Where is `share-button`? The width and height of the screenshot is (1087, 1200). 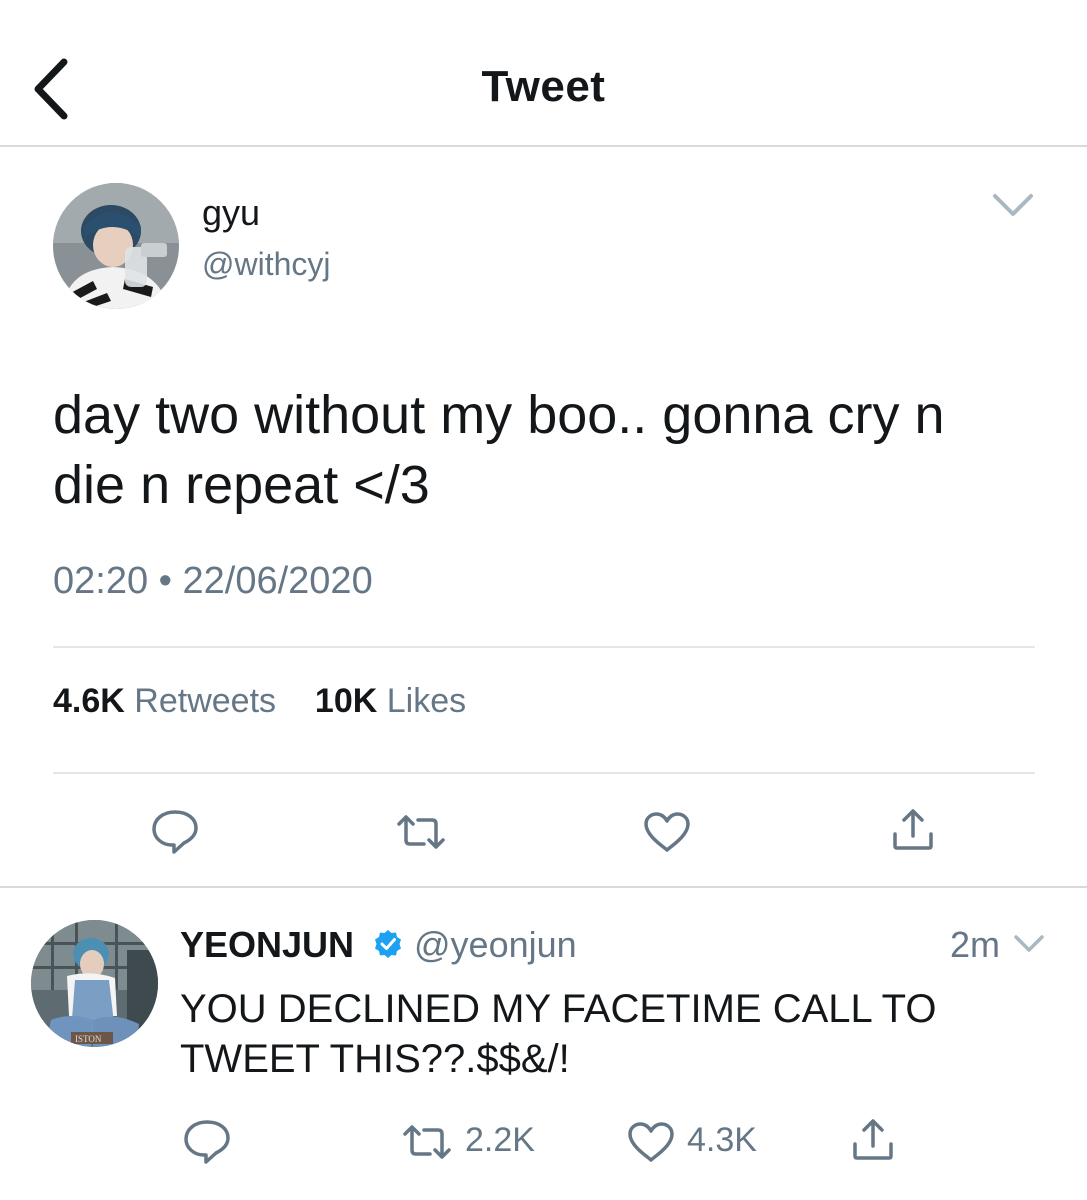
share-button is located at coordinates (913, 830).